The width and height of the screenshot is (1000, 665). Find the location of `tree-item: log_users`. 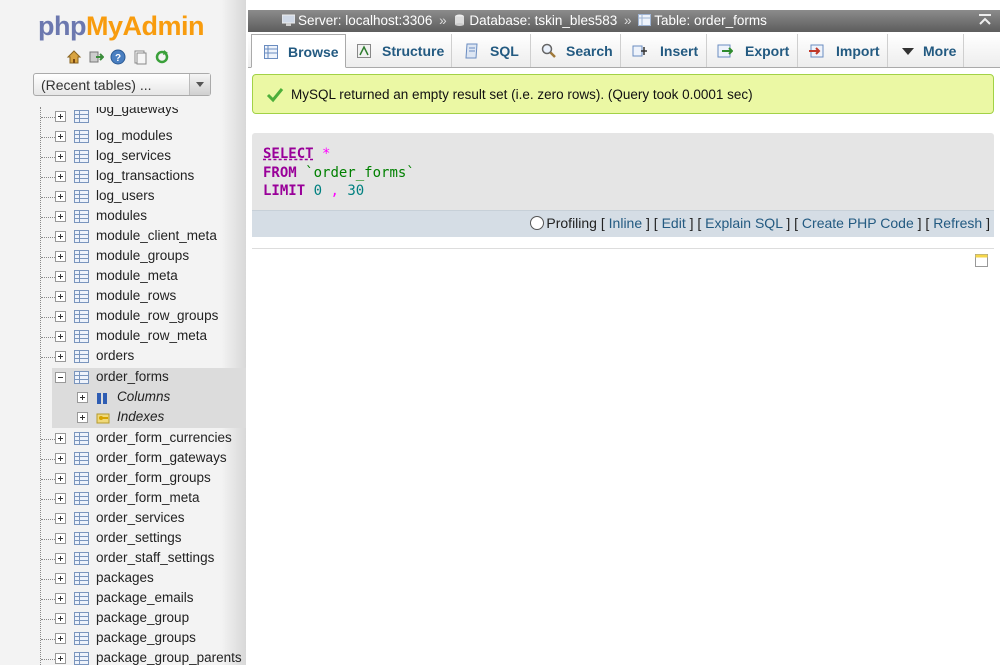

tree-item: log_users is located at coordinates (123, 197).